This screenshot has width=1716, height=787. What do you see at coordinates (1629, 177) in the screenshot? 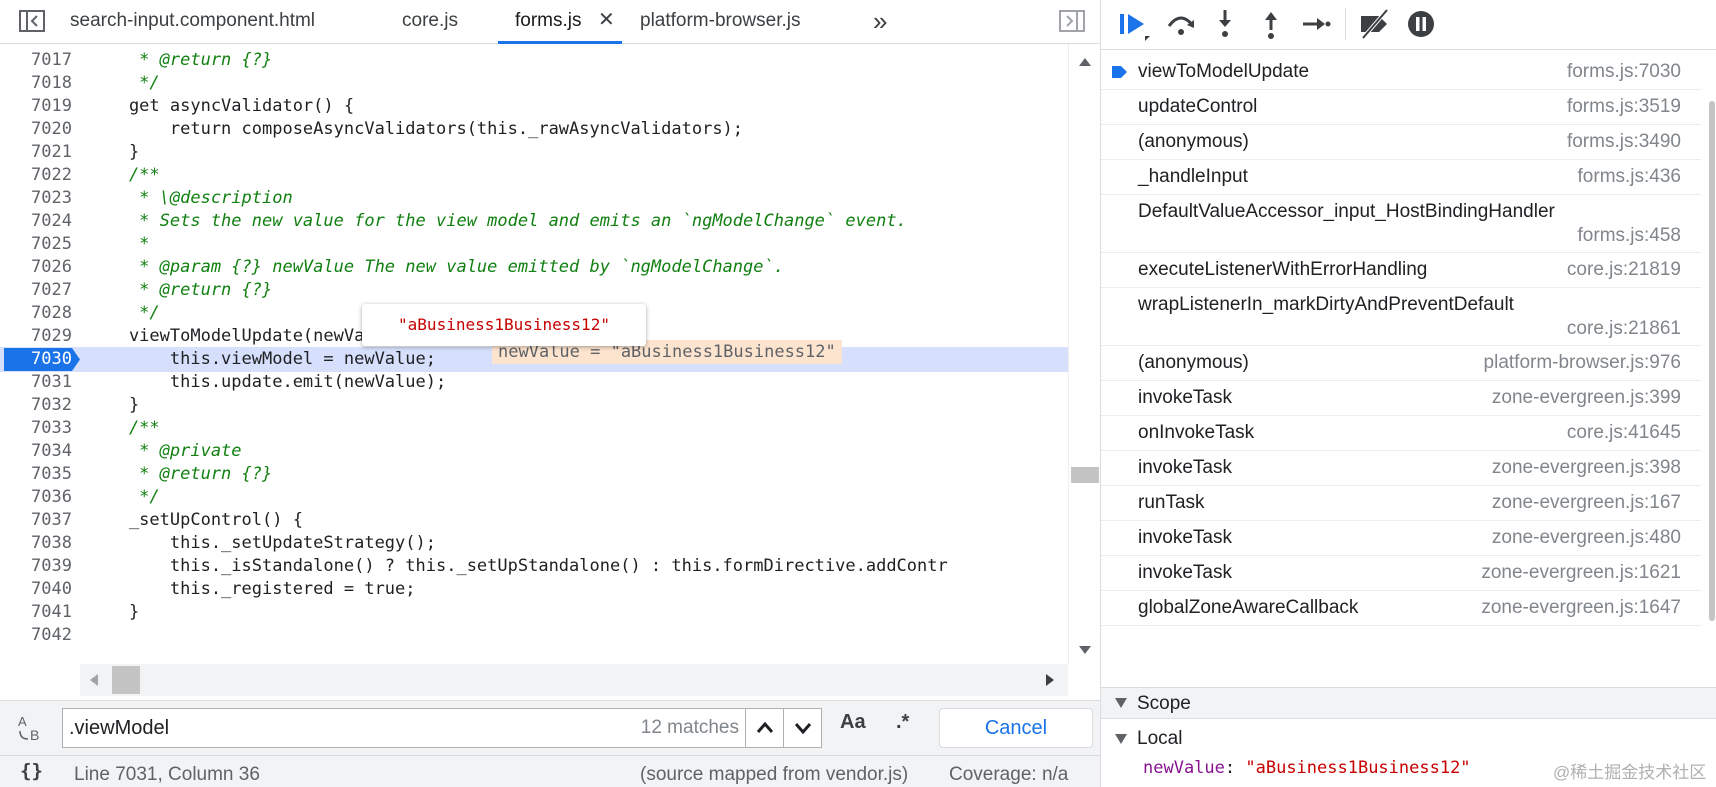
I see `frame-location: forms.js:436` at bounding box center [1629, 177].